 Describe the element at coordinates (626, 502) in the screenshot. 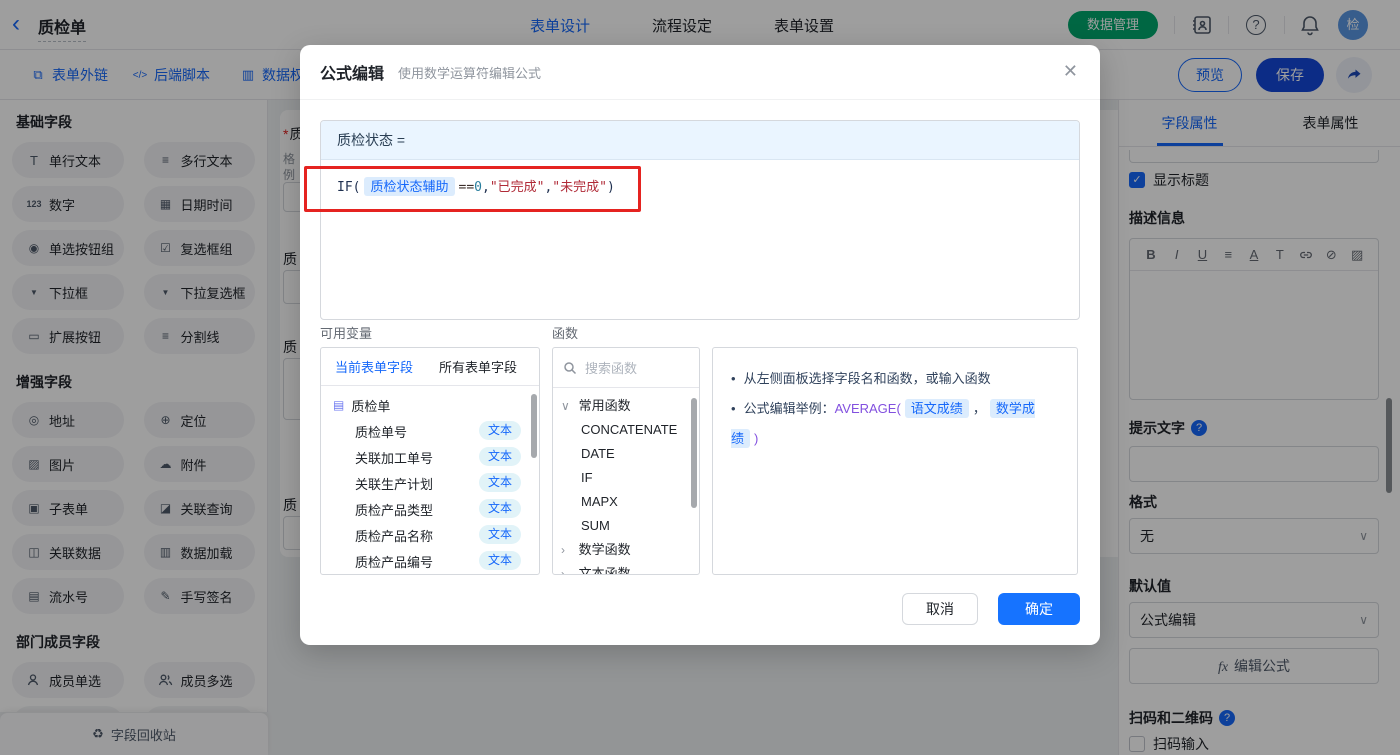

I see `function-item: MAPX` at that location.